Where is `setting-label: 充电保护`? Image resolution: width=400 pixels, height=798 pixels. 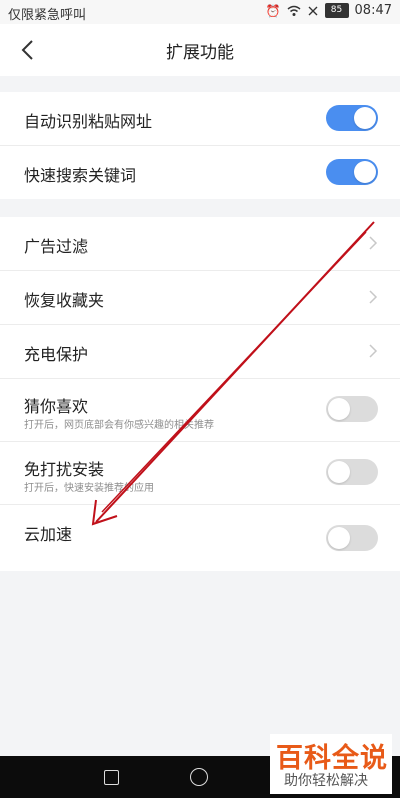
setting-label: 充电保护 is located at coordinates (56, 354).